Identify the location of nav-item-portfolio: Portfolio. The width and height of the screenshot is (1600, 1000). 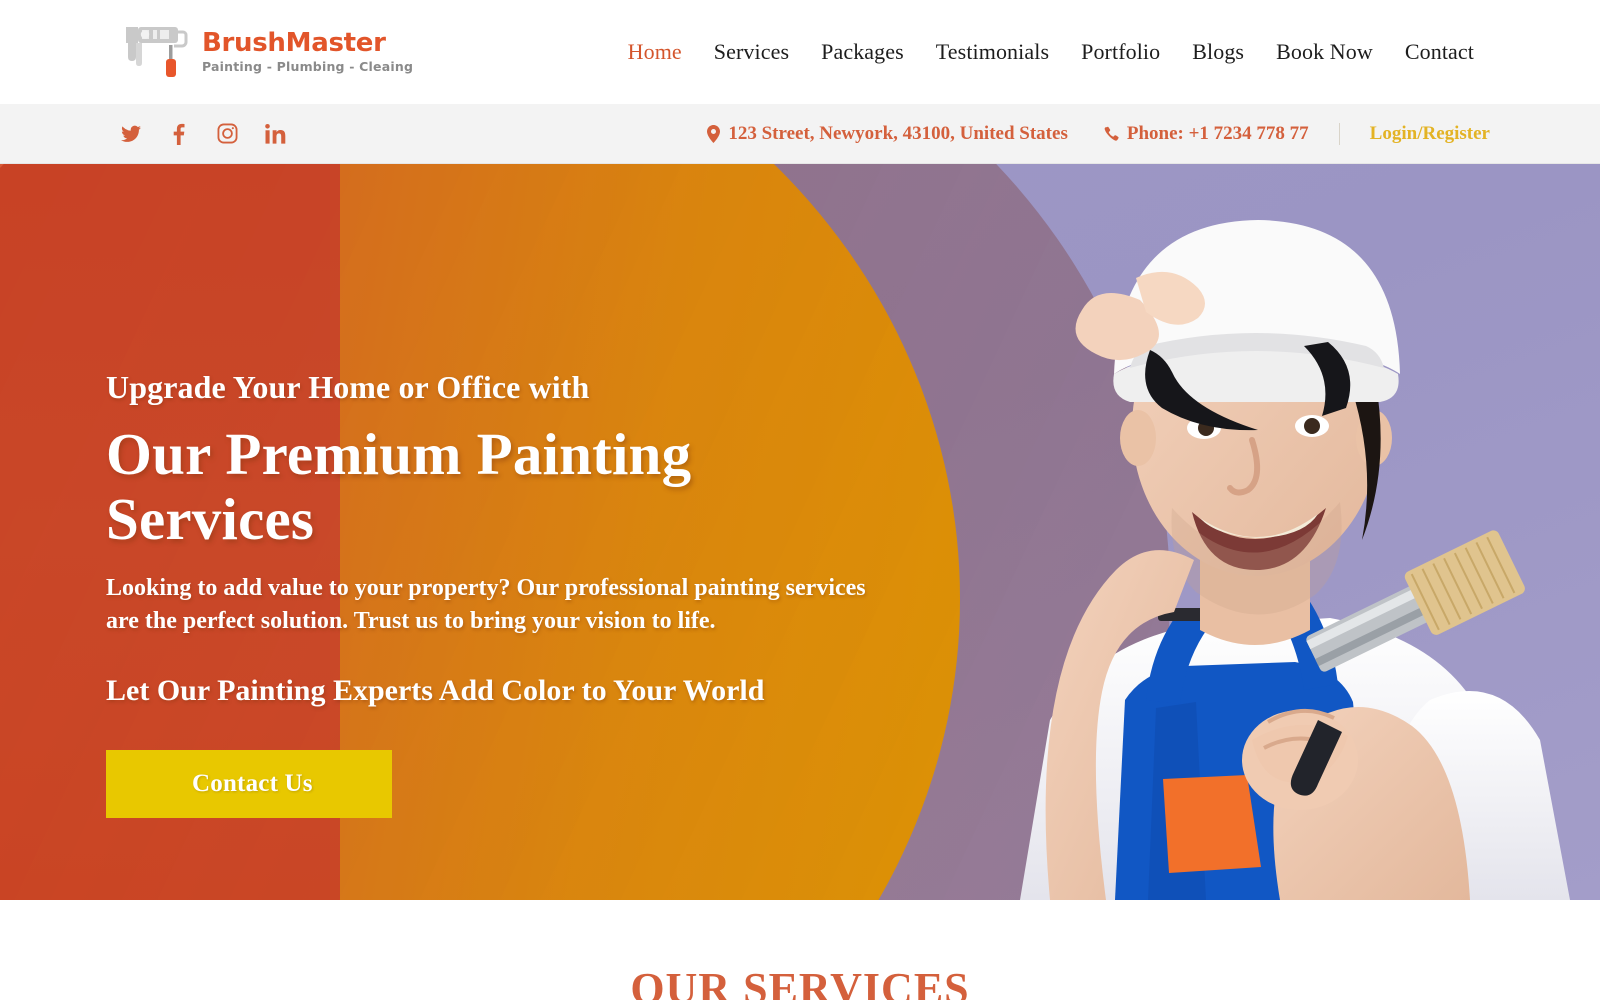
(1120, 52).